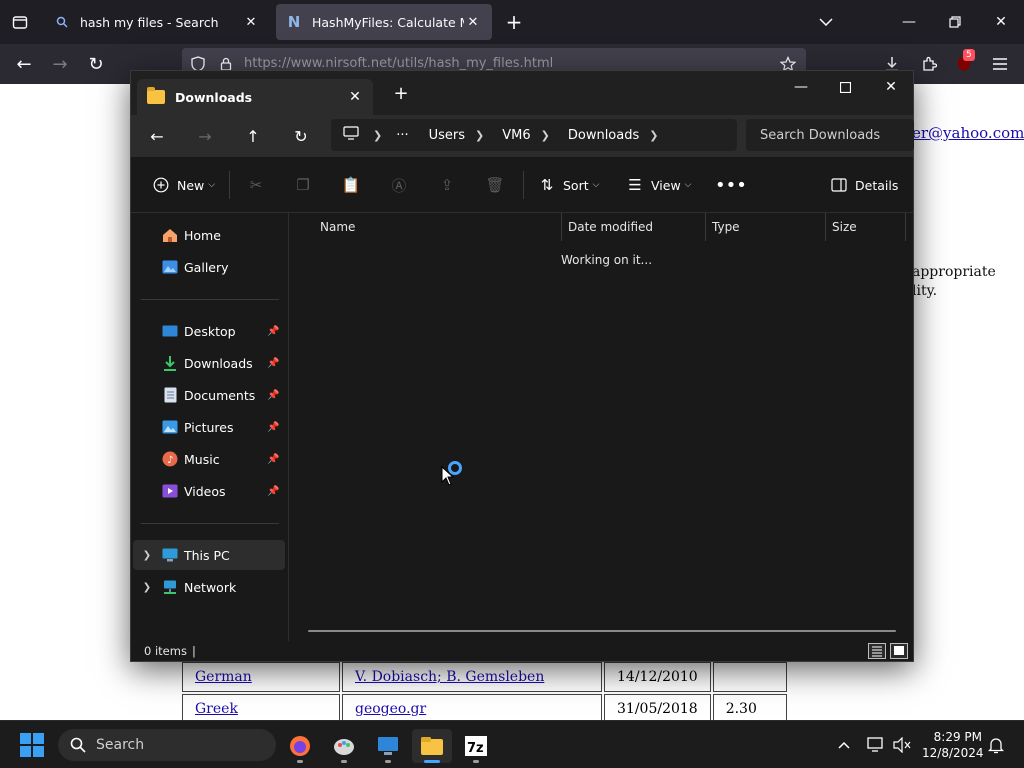 The height and width of the screenshot is (768, 1024). Describe the element at coordinates (450, 185) in the screenshot. I see `share-button: ⇪` at that location.